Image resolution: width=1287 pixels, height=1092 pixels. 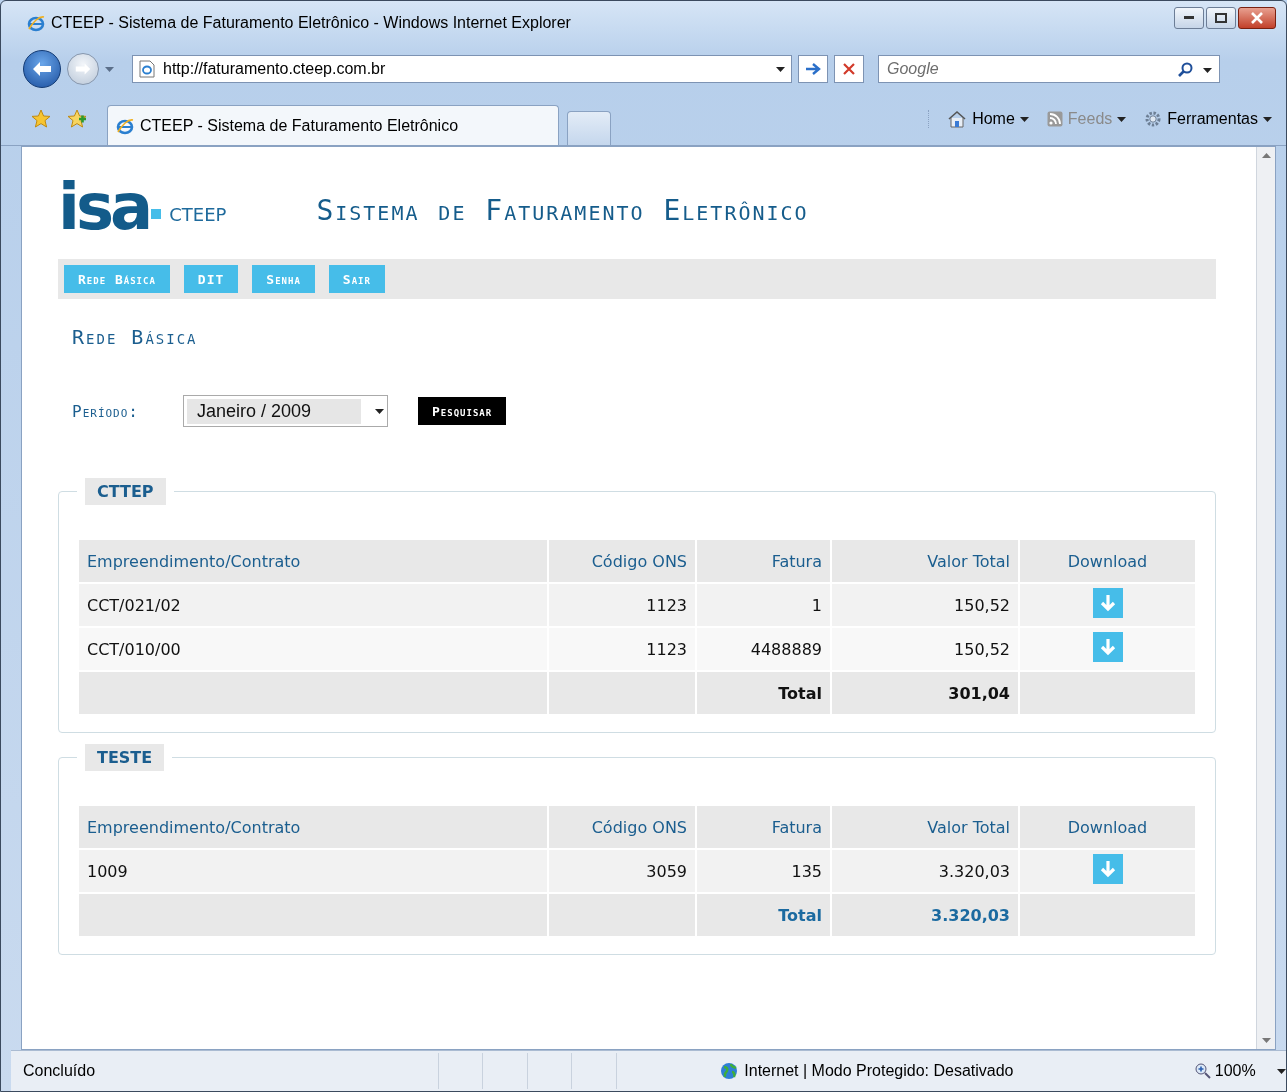 I want to click on back-button, so click(x=42, y=69).